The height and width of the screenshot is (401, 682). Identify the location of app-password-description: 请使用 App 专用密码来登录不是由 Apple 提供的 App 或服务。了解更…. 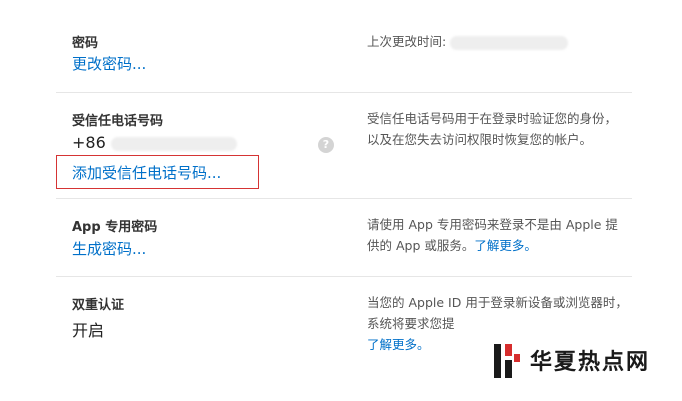
(498, 235).